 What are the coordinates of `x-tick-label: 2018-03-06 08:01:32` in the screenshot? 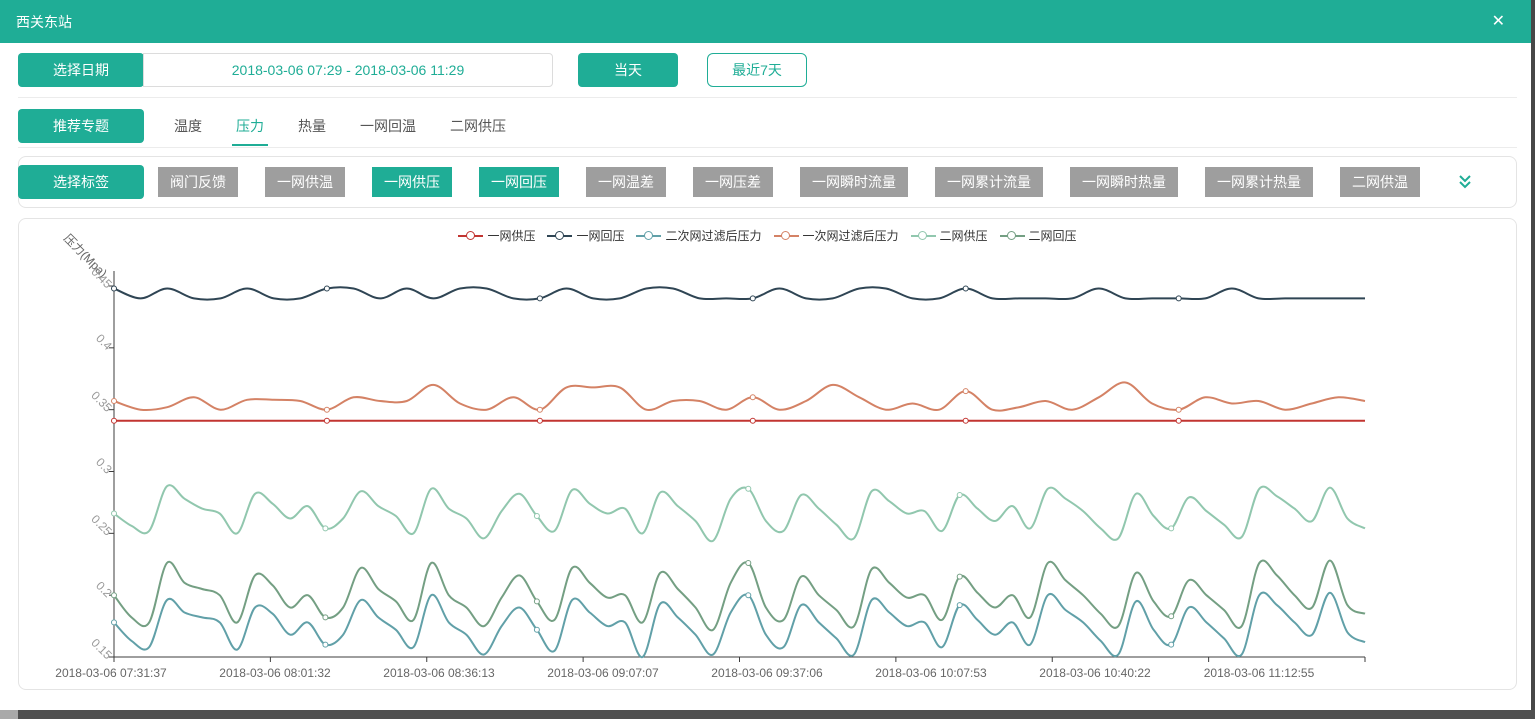 It's located at (275, 673).